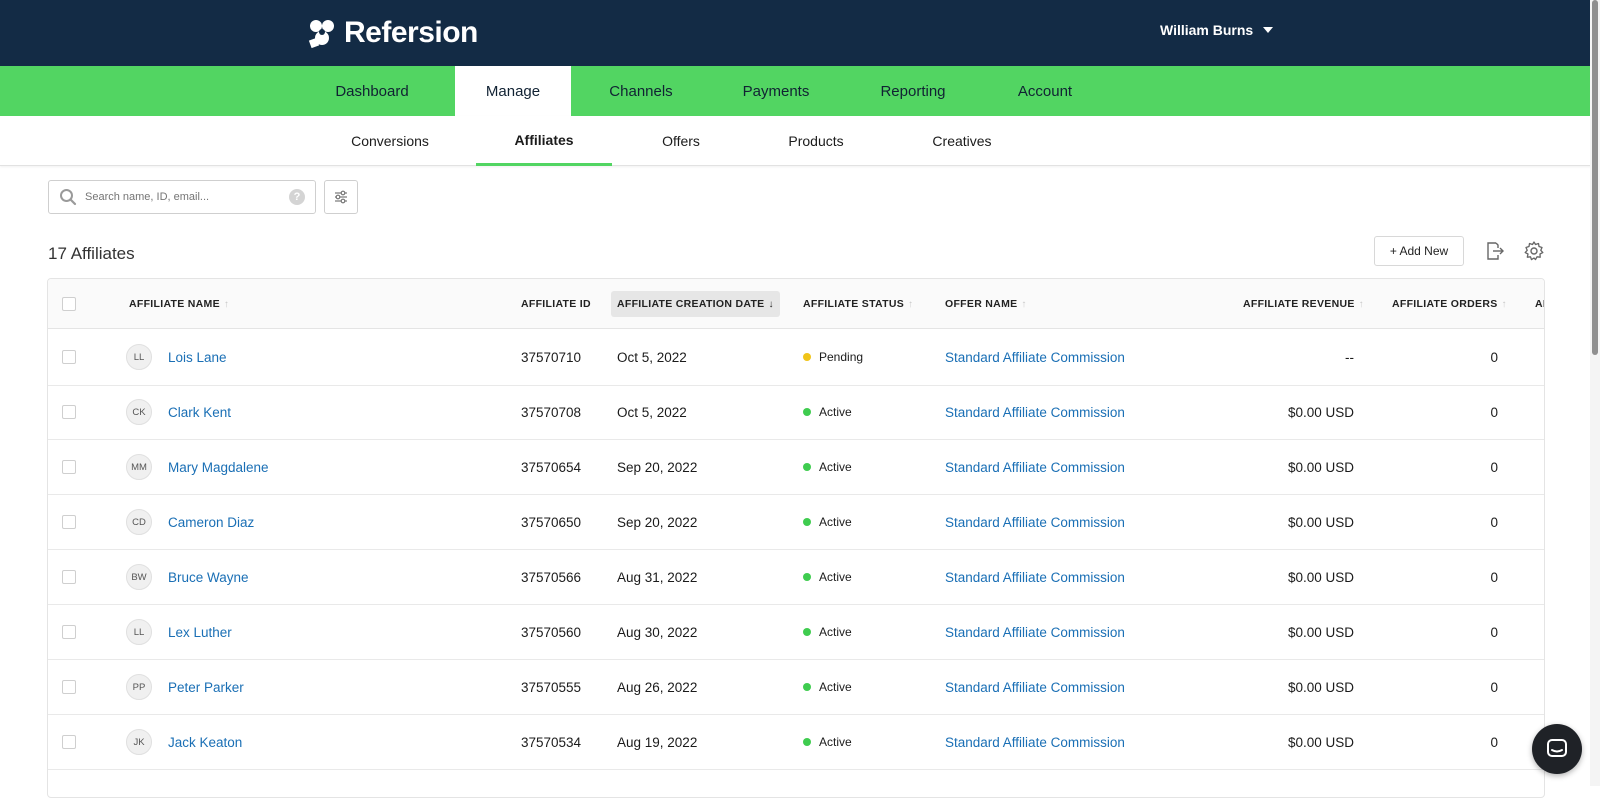  Describe the element at coordinates (371, 91) in the screenshot. I see `tab-dashboard: Dashboard` at that location.